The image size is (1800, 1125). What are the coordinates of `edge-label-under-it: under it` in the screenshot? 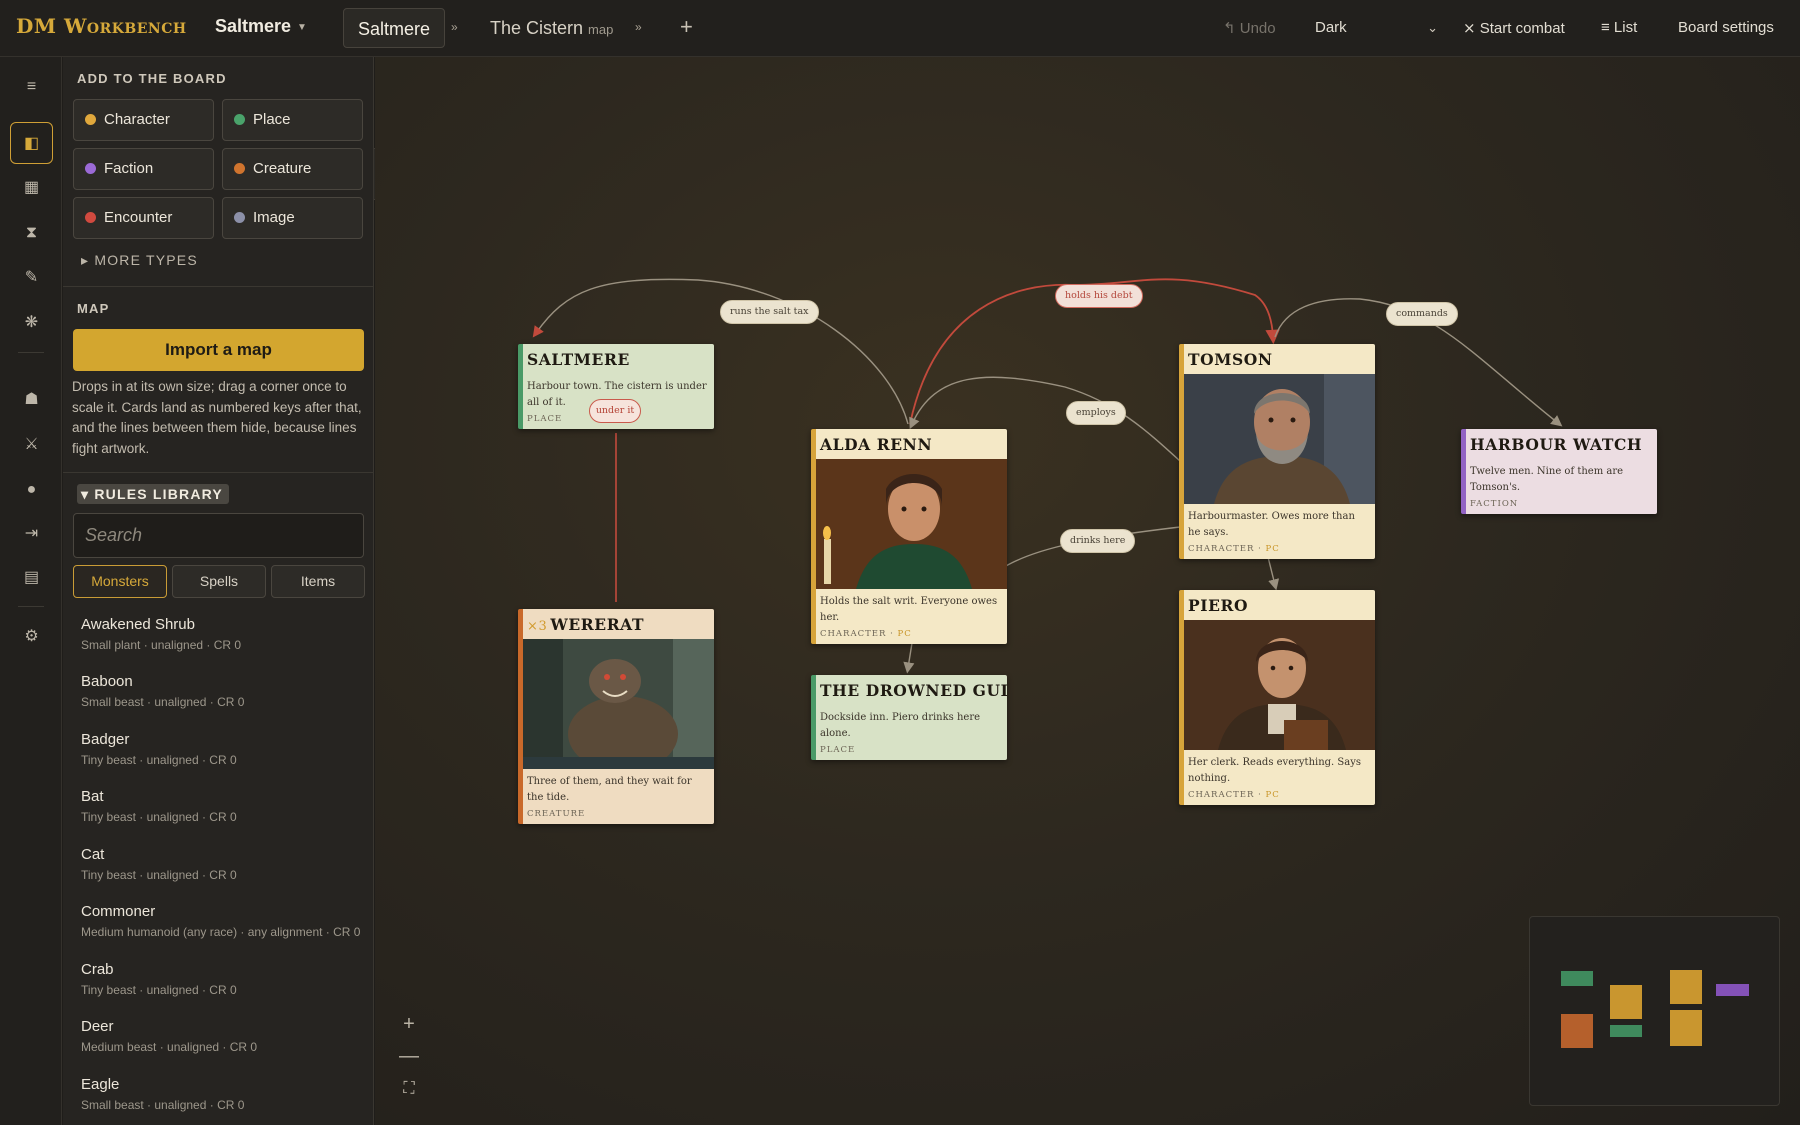 It's located at (615, 411).